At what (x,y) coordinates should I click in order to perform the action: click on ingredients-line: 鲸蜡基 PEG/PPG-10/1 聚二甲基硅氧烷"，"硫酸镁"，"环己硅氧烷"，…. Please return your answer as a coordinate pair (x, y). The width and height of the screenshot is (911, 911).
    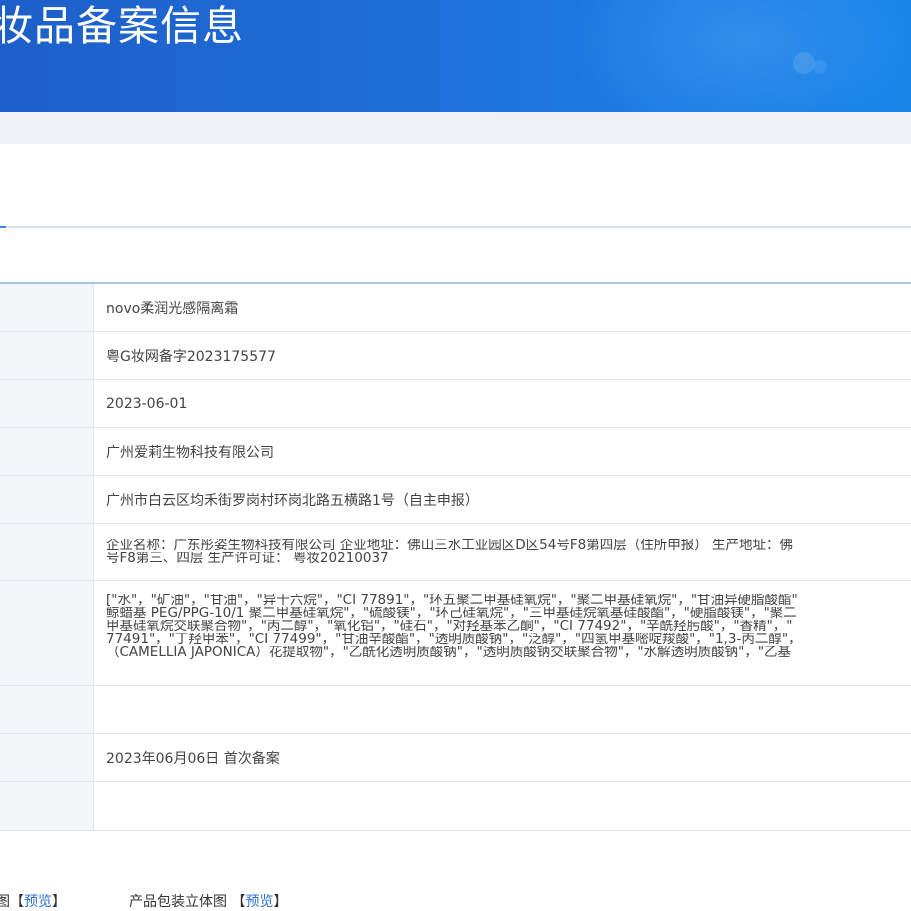
    Looking at the image, I should click on (451, 613).